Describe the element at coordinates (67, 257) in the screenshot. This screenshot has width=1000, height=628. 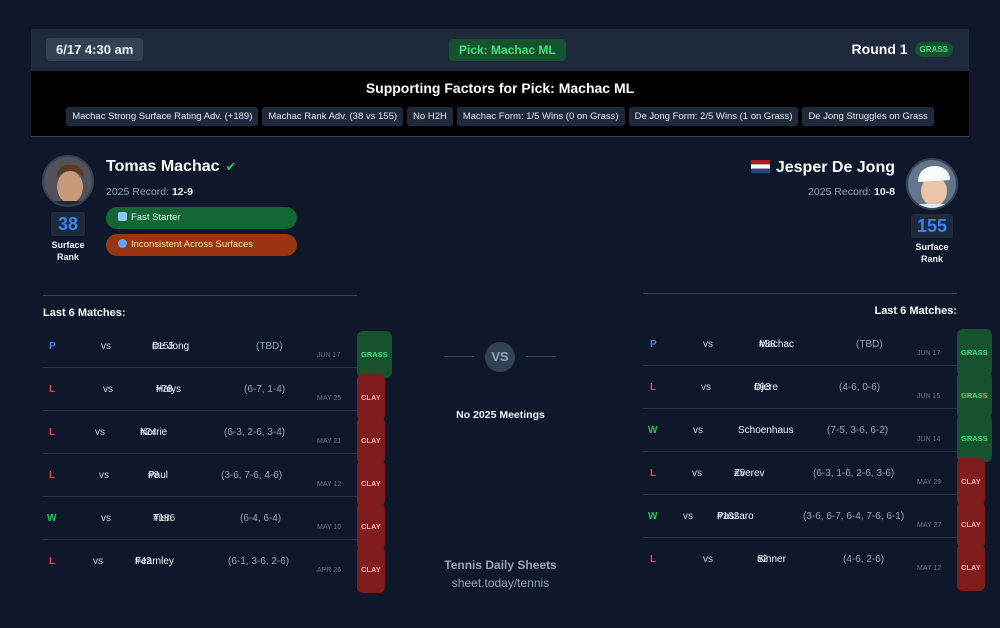
I see `rank-label-line: Rank` at that location.